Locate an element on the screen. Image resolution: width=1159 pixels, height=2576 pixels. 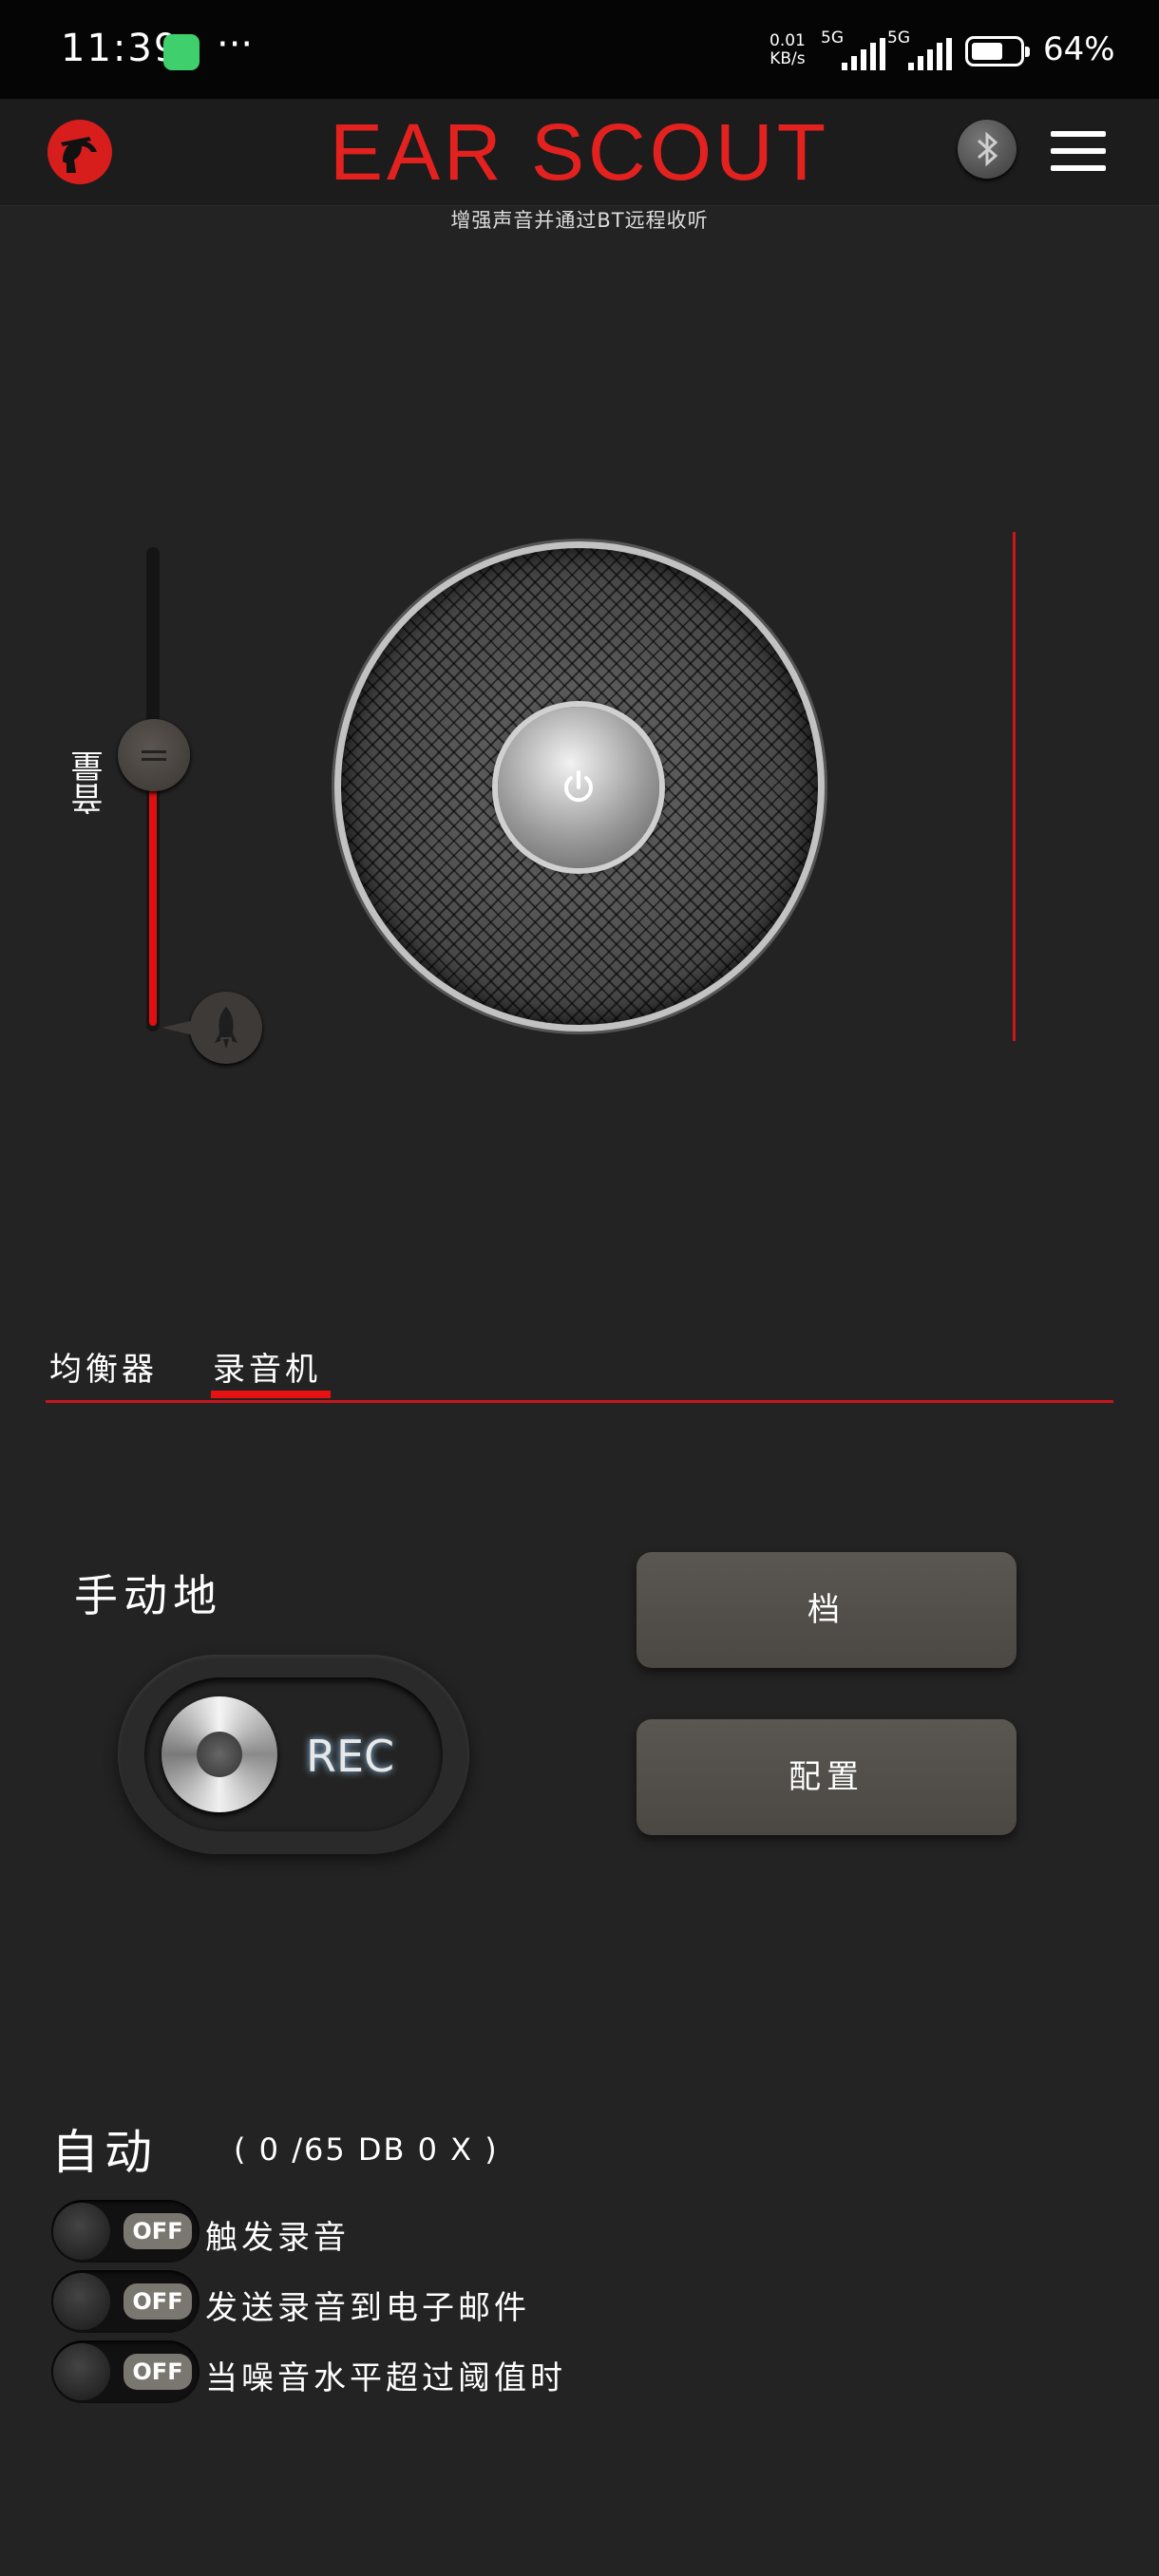
menu-button is located at coordinates (1078, 151).